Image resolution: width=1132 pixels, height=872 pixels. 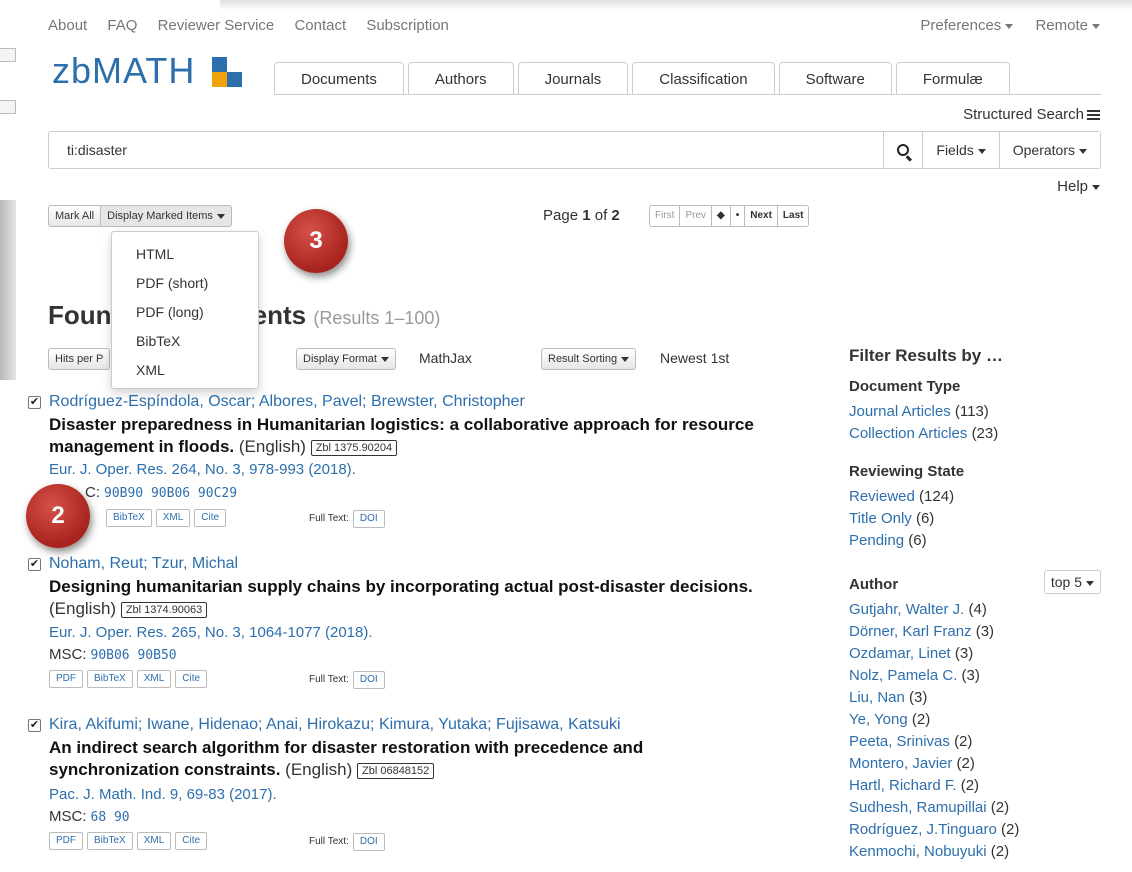 I want to click on filter-link: Hartl, Richard F., so click(x=903, y=785).